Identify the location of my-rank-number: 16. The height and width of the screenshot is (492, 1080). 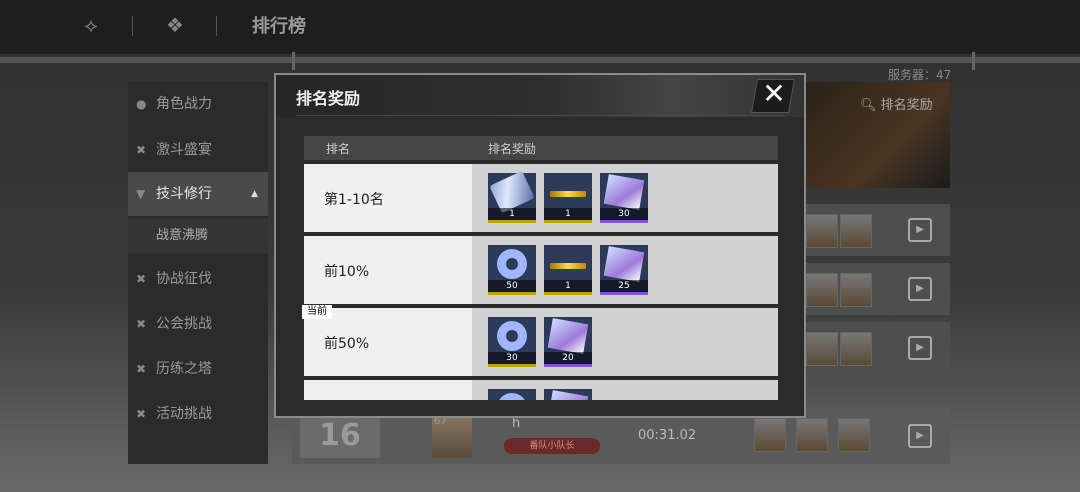
(340, 436).